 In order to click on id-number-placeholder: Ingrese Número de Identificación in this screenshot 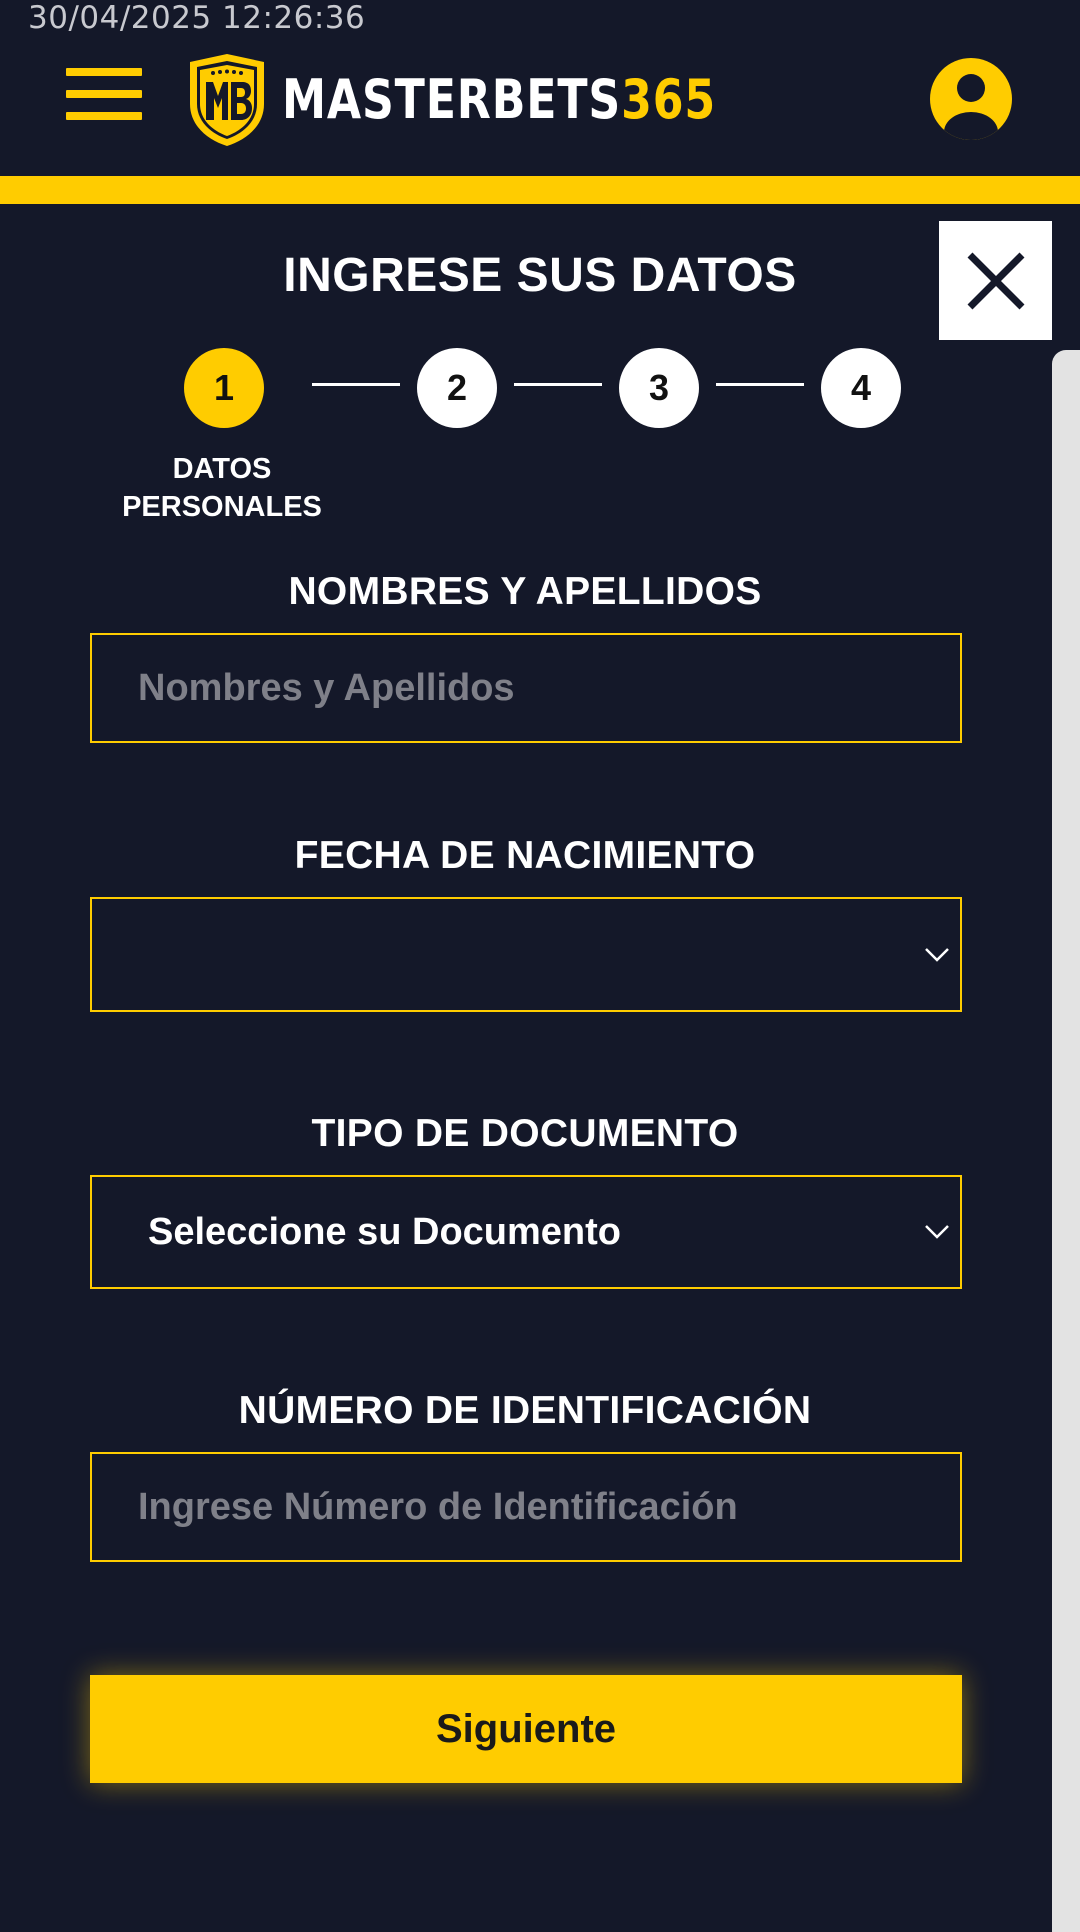, I will do `click(438, 1506)`.